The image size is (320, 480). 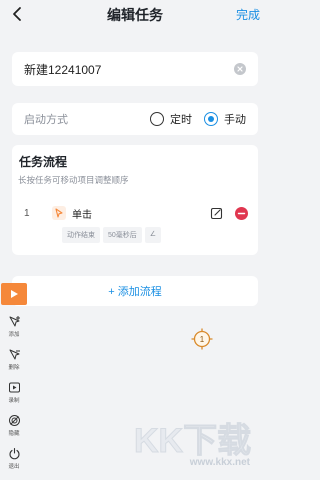 I want to click on tool-record: 录制, so click(x=14, y=392).